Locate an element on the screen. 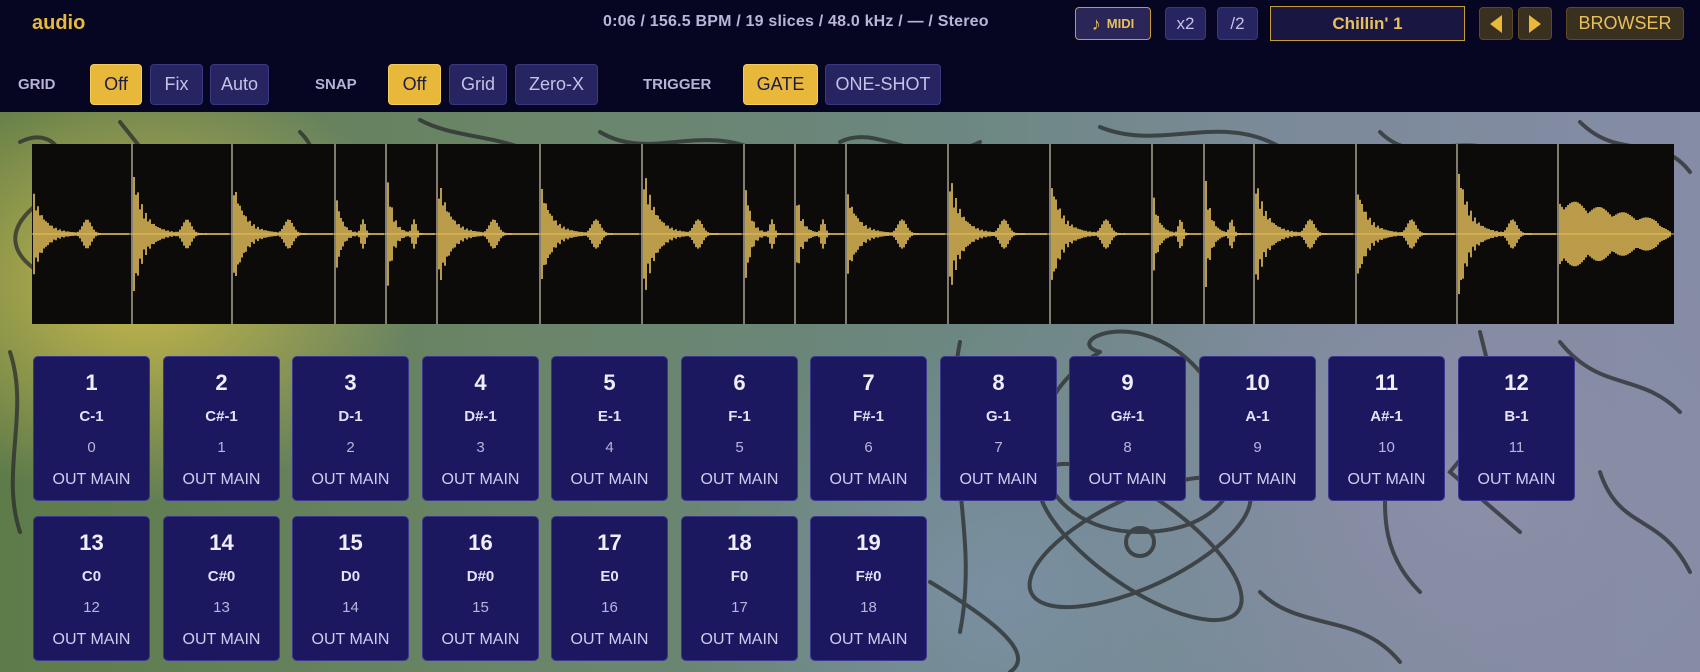  browser-button: BROWSER is located at coordinates (1625, 23).